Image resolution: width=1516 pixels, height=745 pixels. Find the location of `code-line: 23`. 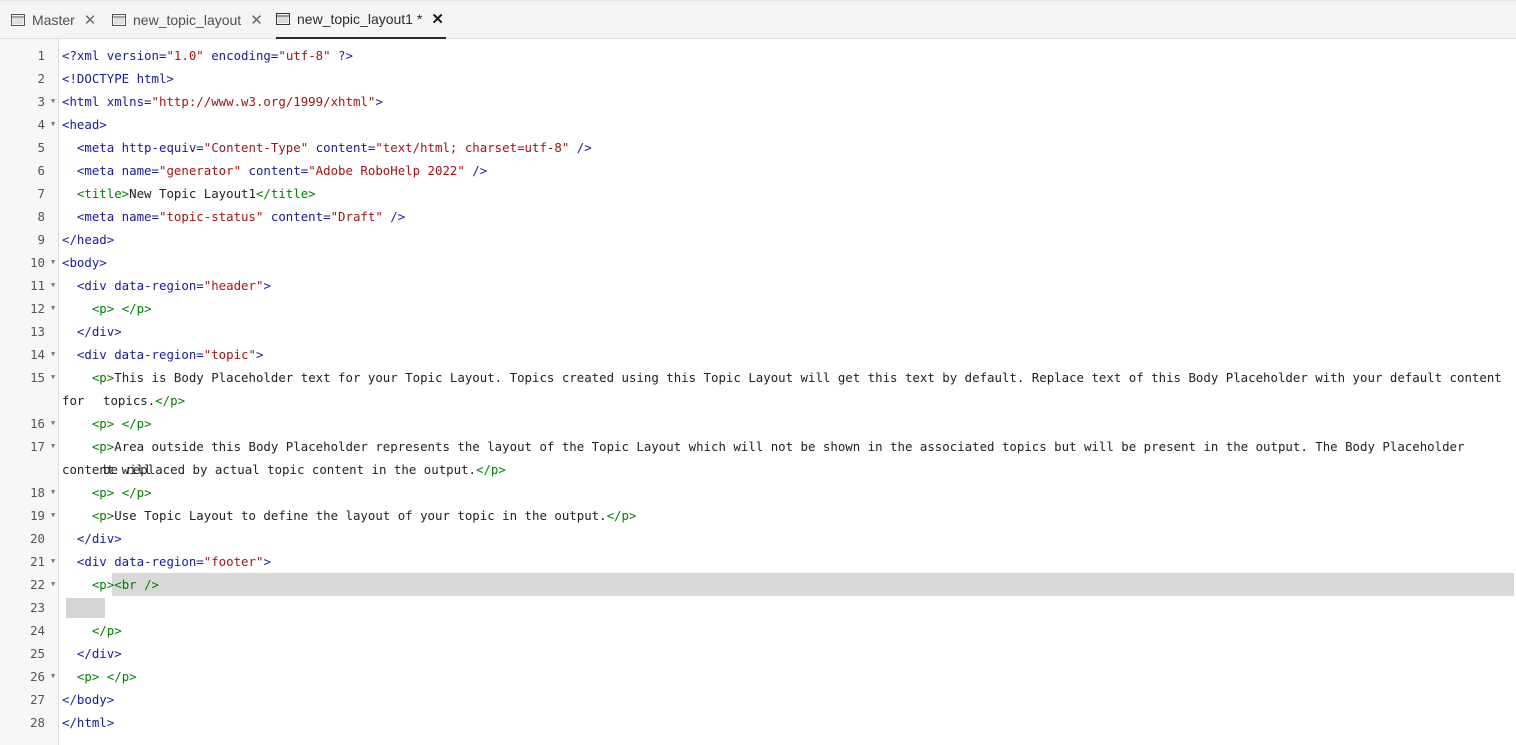

code-line: 23 is located at coordinates (758, 607).